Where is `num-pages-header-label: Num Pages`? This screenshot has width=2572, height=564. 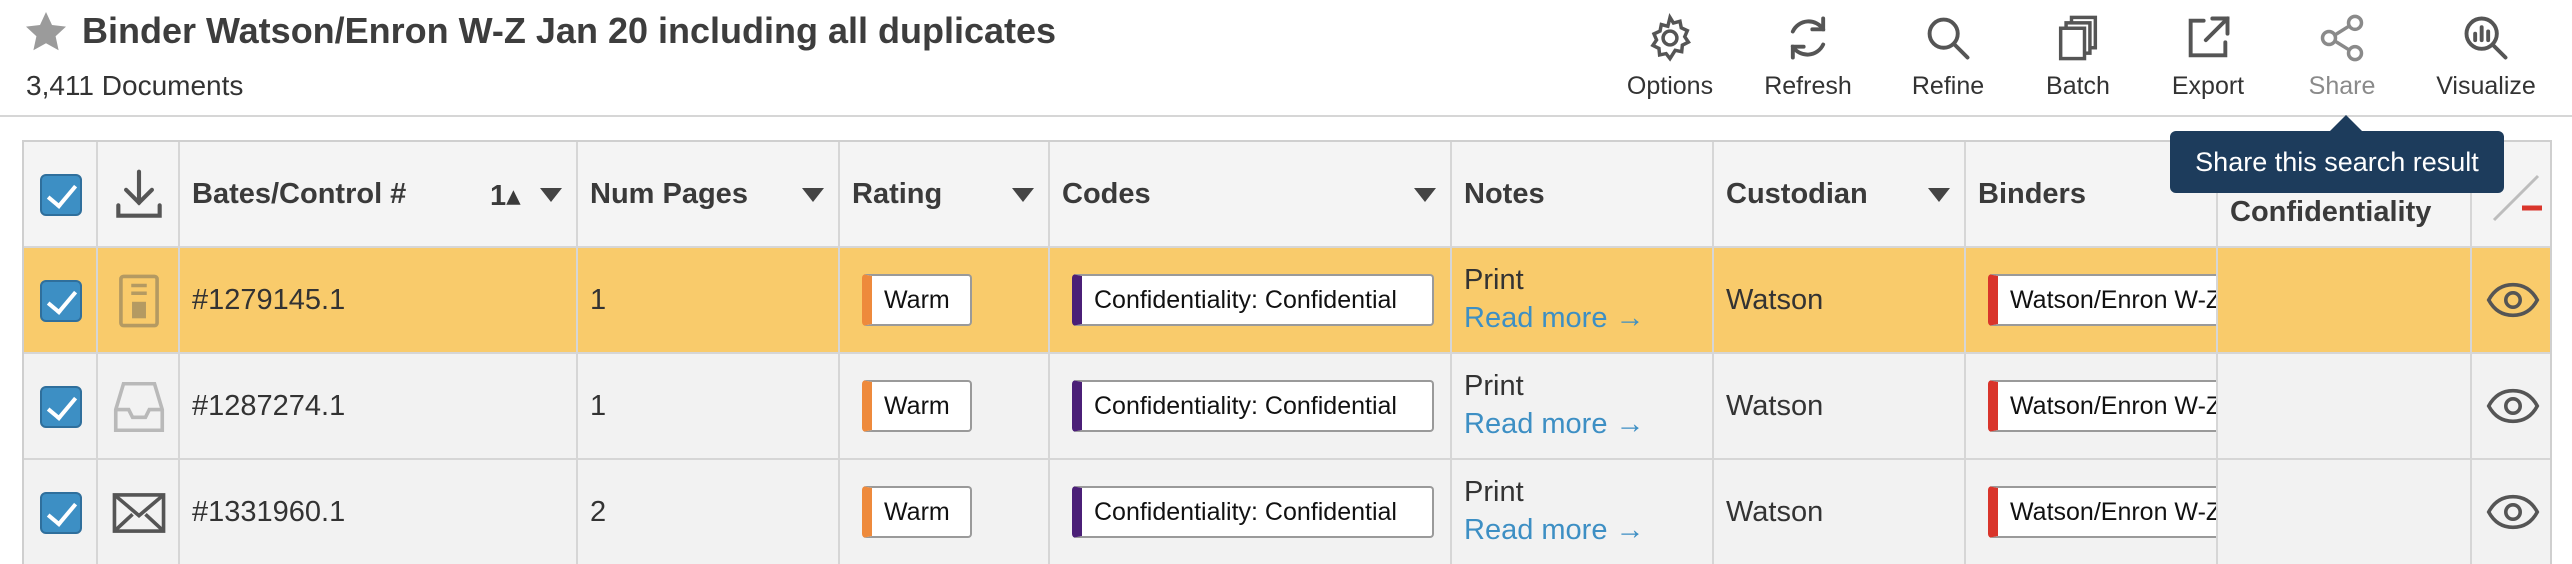
num-pages-header-label: Num Pages is located at coordinates (669, 194).